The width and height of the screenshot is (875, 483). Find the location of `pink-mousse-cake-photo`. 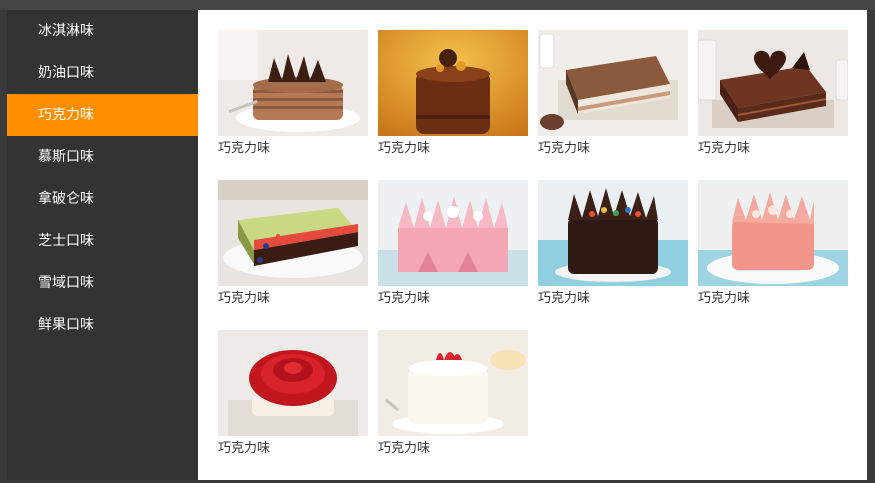

pink-mousse-cake-photo is located at coordinates (453, 233).